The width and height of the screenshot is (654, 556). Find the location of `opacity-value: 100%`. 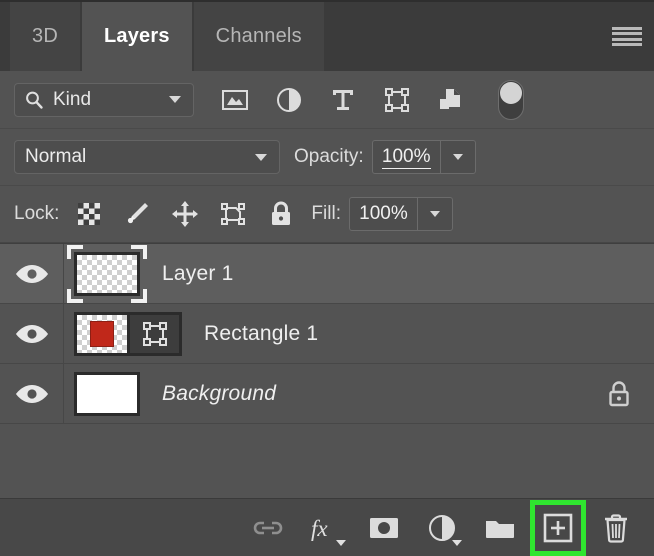

opacity-value: 100% is located at coordinates (406, 157).